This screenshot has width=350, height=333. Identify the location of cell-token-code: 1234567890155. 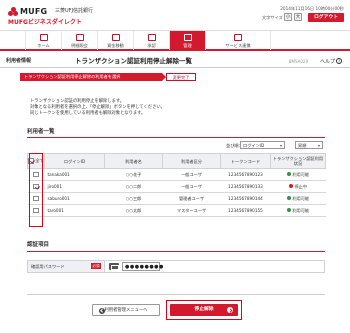
(245, 210).